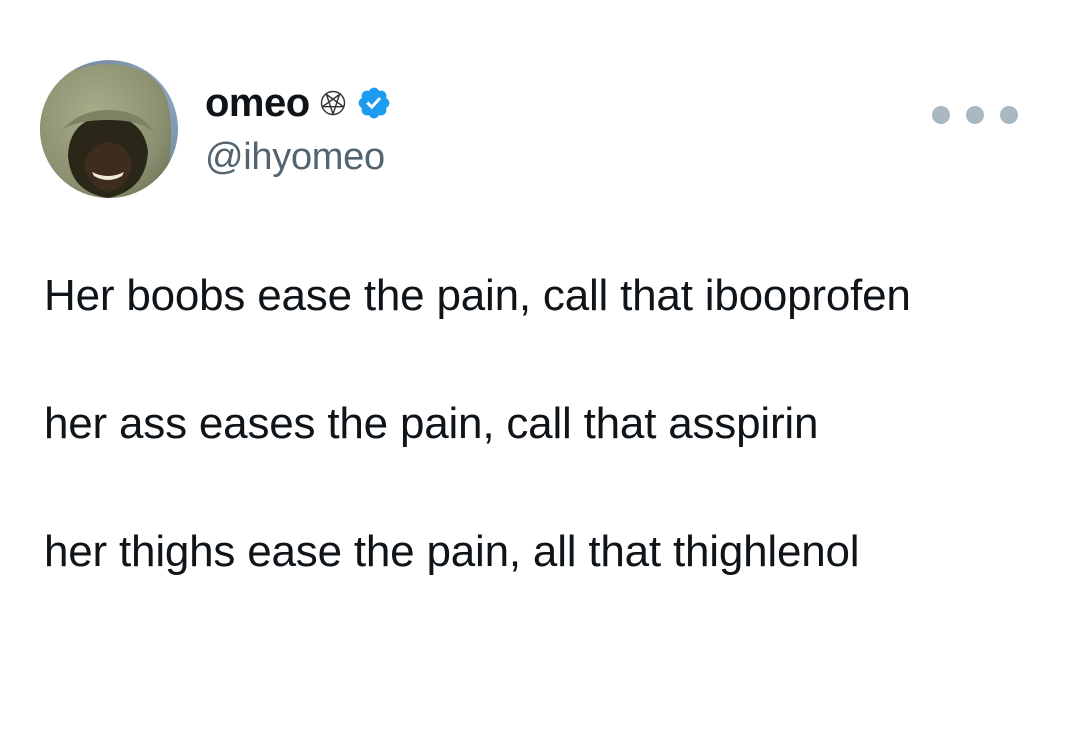 The height and width of the screenshot is (746, 1080). I want to click on display-name: omeo, so click(257, 103).